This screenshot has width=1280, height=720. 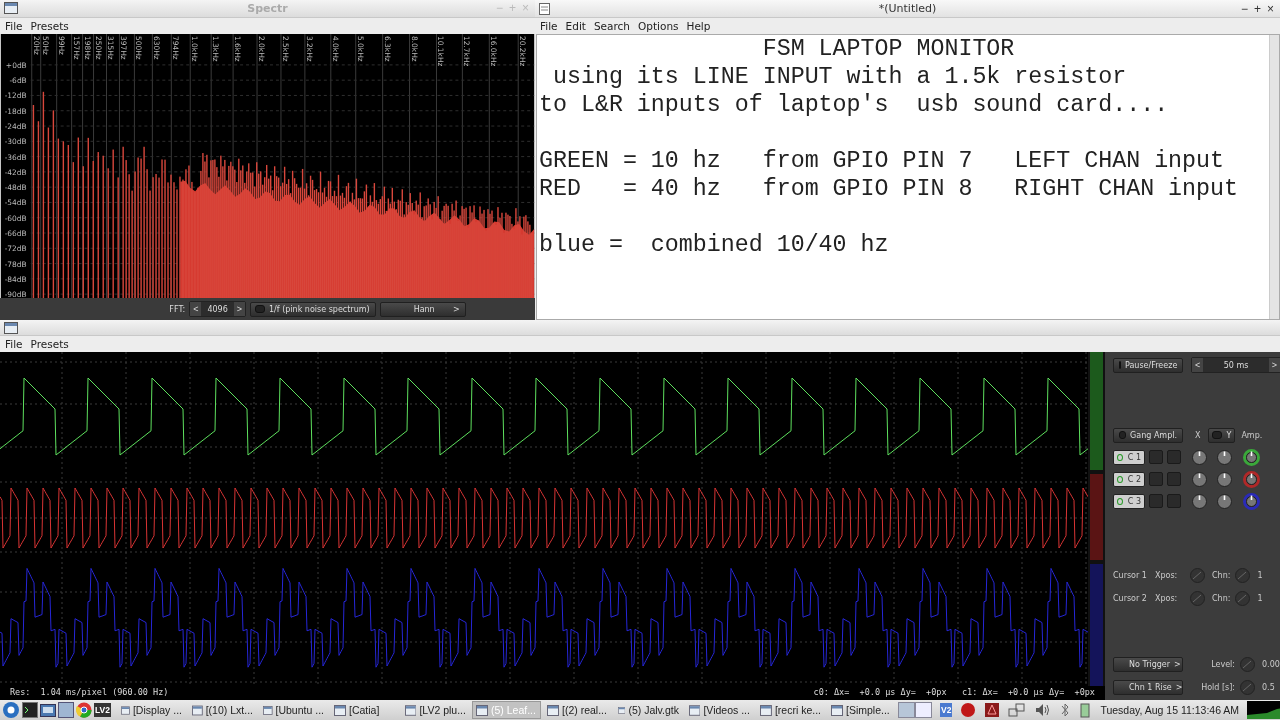 What do you see at coordinates (20, 692) in the screenshot?
I see `resolution-label: Res:` at bounding box center [20, 692].